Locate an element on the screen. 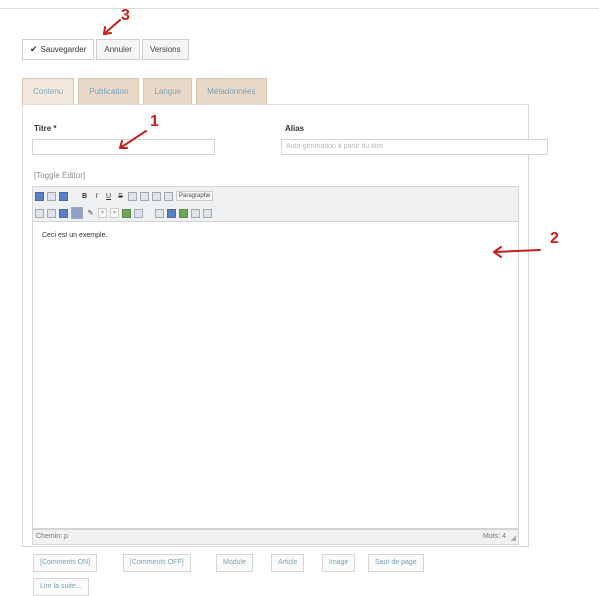 The width and height of the screenshot is (599, 596). annotation-number-1: 1 is located at coordinates (154, 121).